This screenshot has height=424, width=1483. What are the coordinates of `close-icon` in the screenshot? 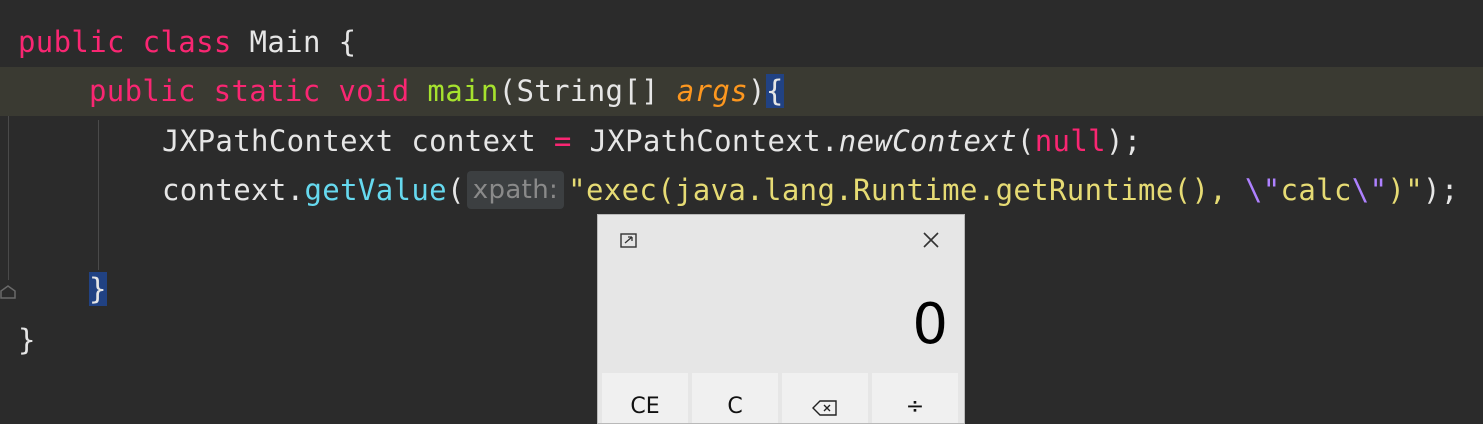 It's located at (931, 240).